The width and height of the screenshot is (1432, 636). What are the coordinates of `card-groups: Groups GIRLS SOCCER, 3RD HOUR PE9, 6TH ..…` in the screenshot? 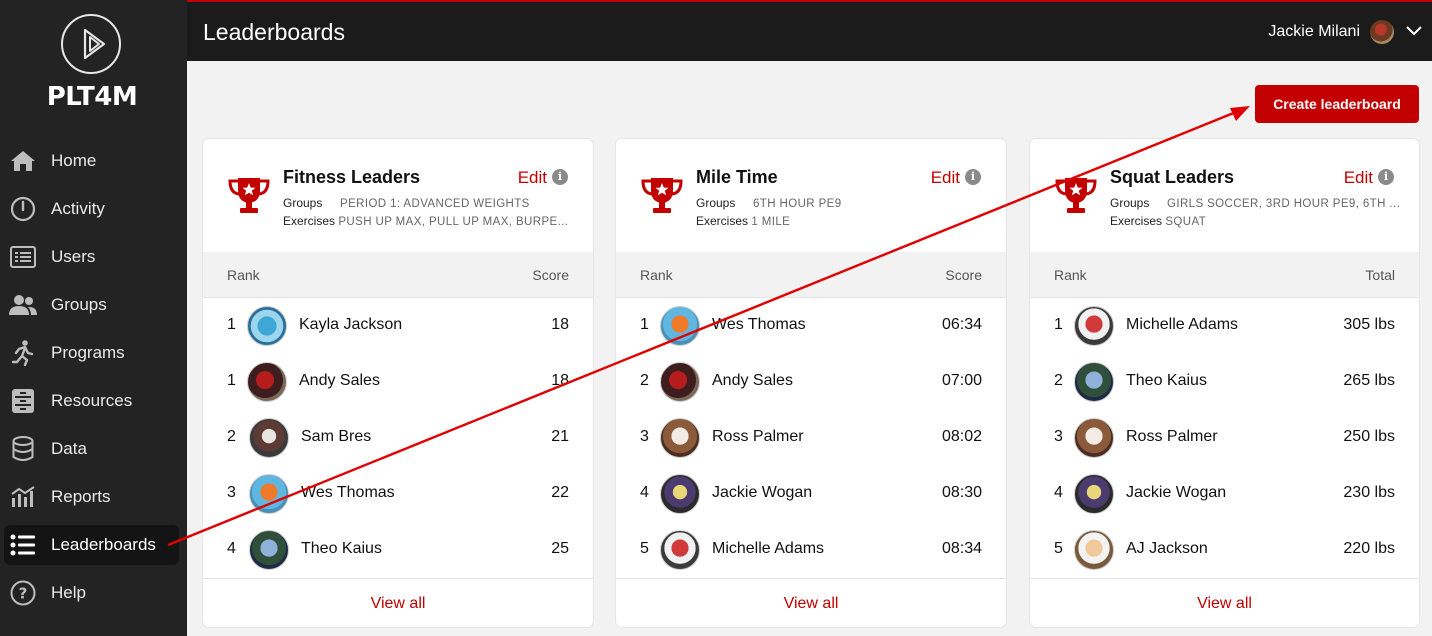 It's located at (1255, 203).